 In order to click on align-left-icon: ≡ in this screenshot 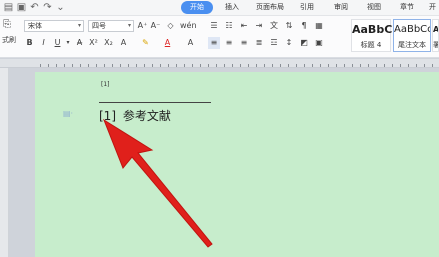, I will do `click(214, 43)`.